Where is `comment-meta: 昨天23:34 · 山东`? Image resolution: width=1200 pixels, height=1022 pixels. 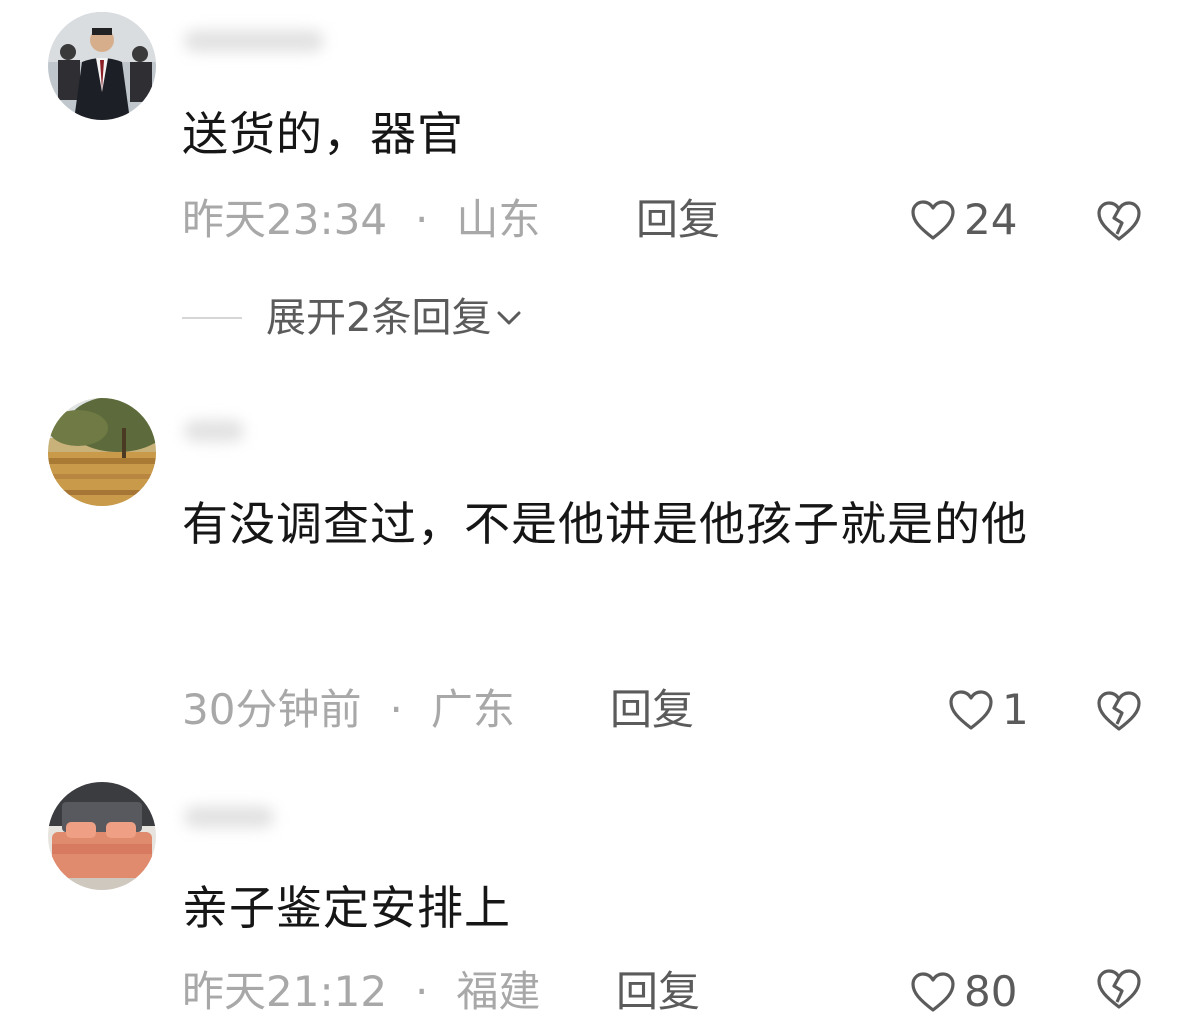
comment-meta: 昨天23:34 · 山东 is located at coordinates (361, 220).